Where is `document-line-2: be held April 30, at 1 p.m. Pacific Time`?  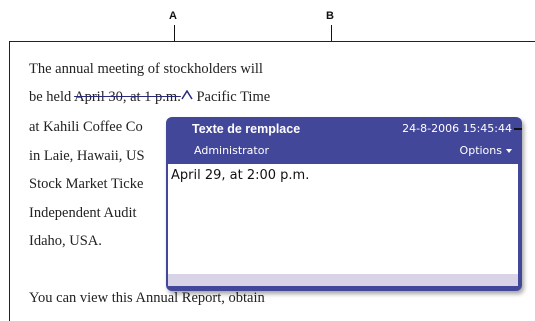 document-line-2: be held April 30, at 1 p.m. Pacific Time is located at coordinates (149, 97).